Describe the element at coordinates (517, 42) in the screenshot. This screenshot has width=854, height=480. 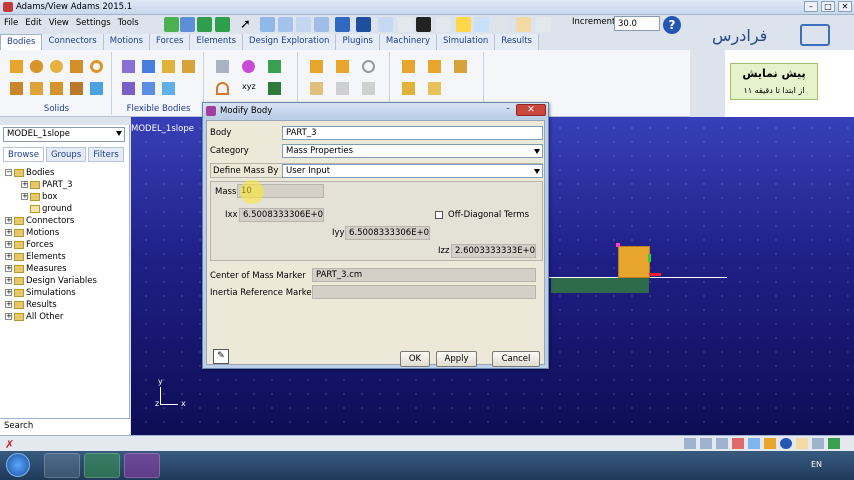
I see `tab-results: Results` at that location.